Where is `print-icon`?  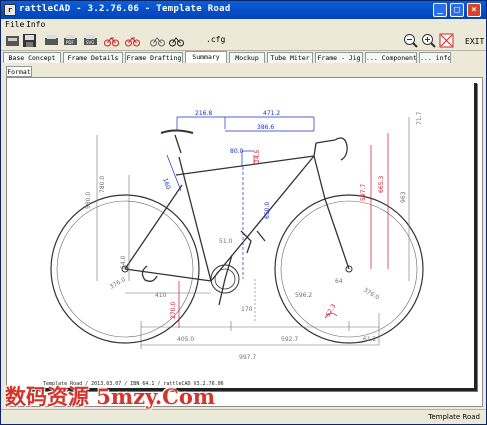 print-icon is located at coordinates (51, 40).